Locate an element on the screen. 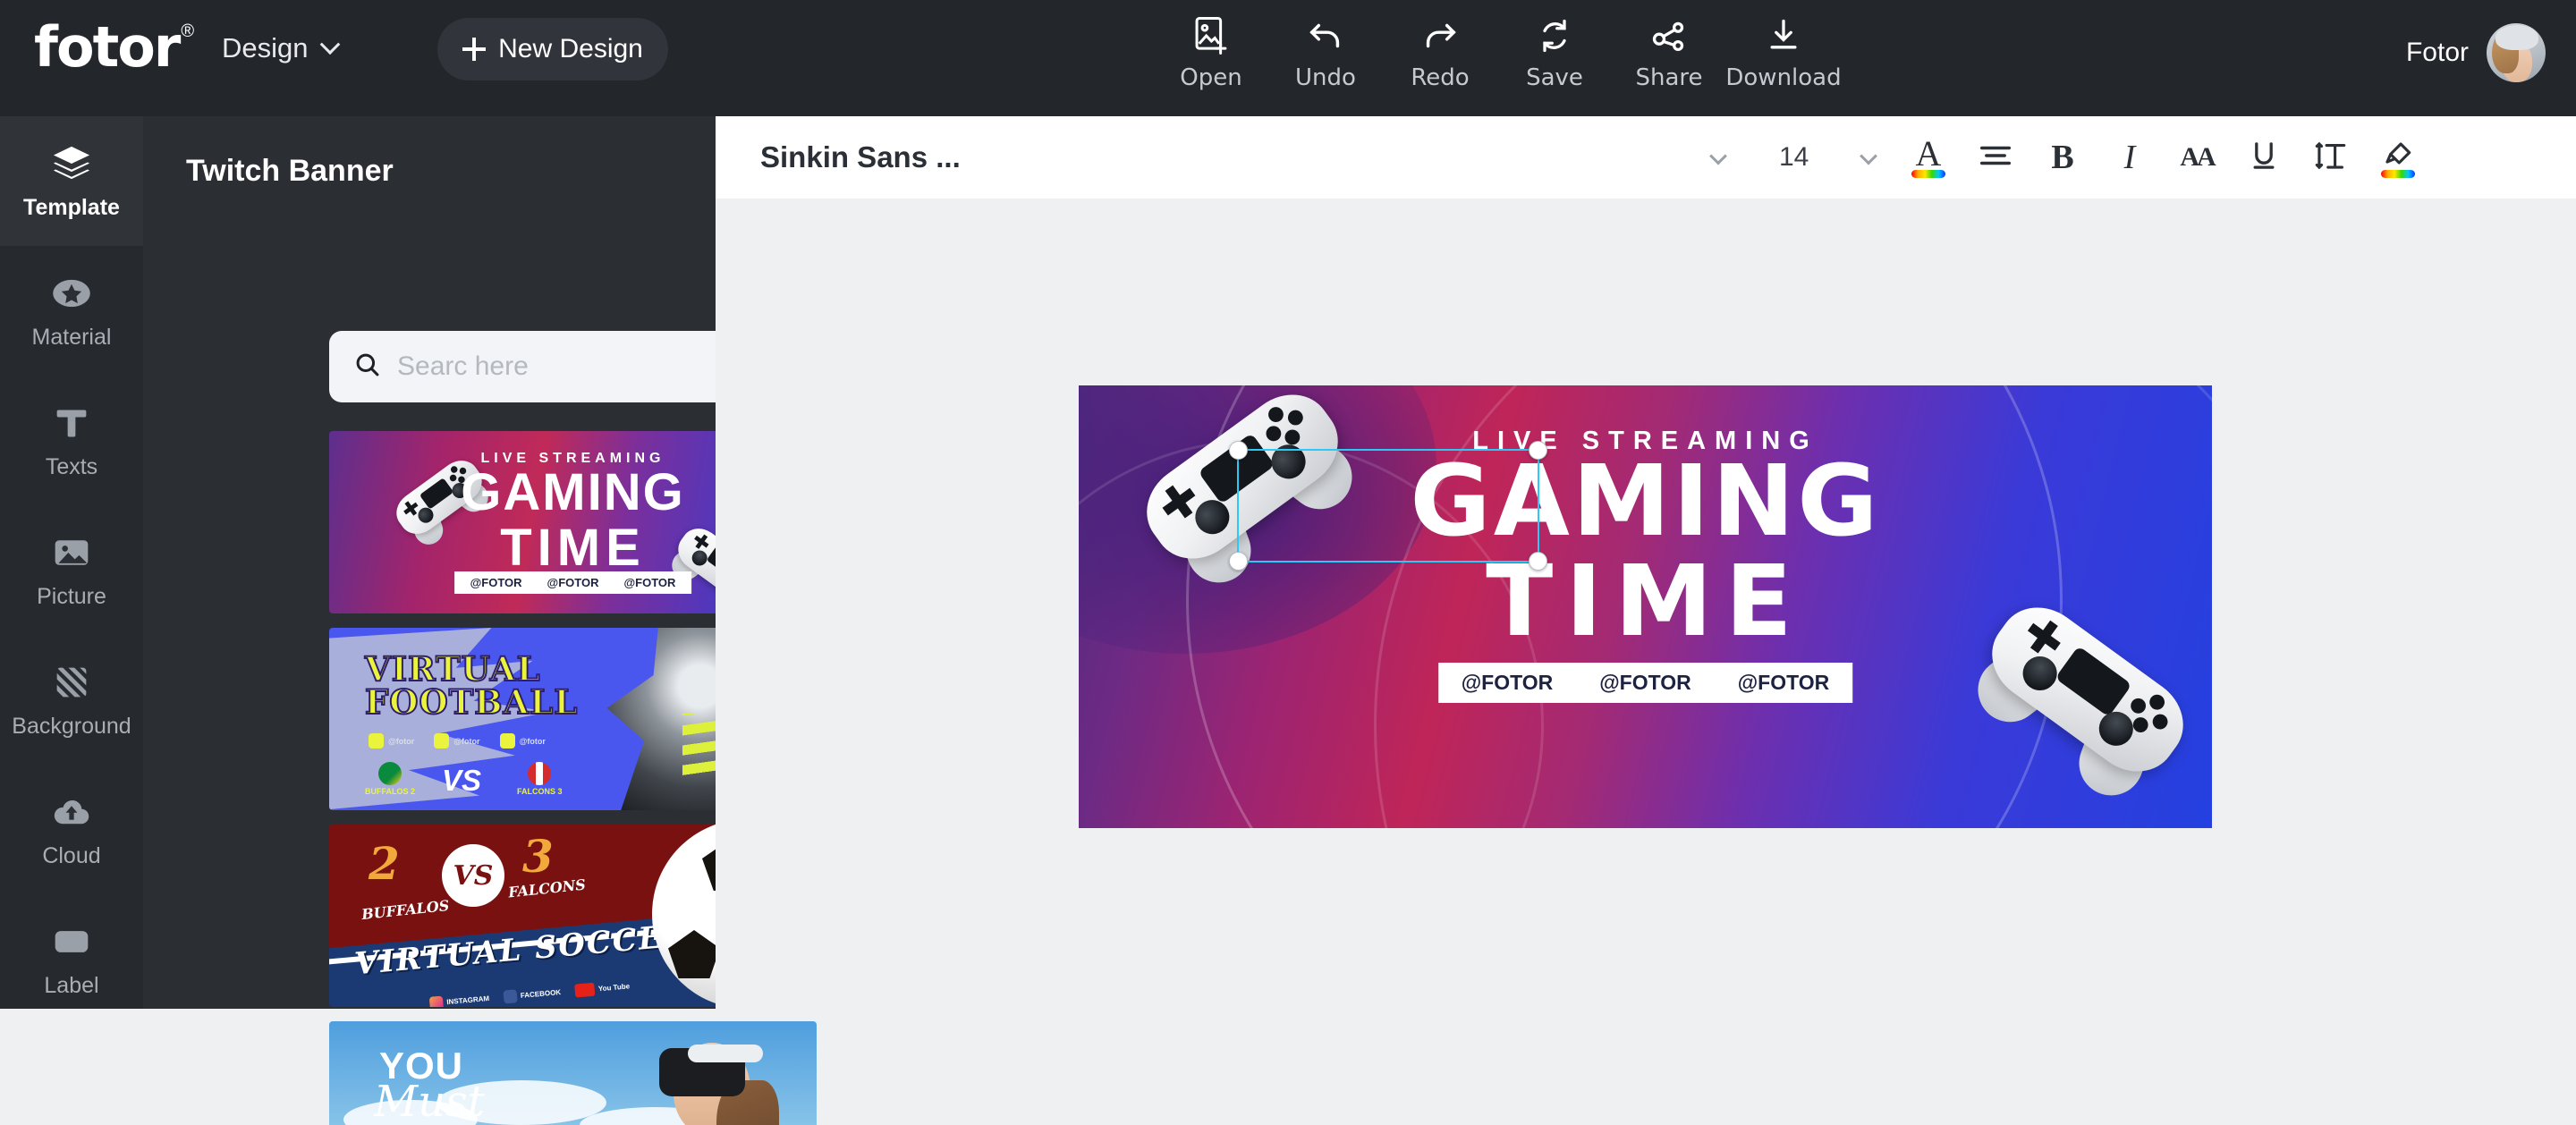  save-button: Save is located at coordinates (1554, 52).